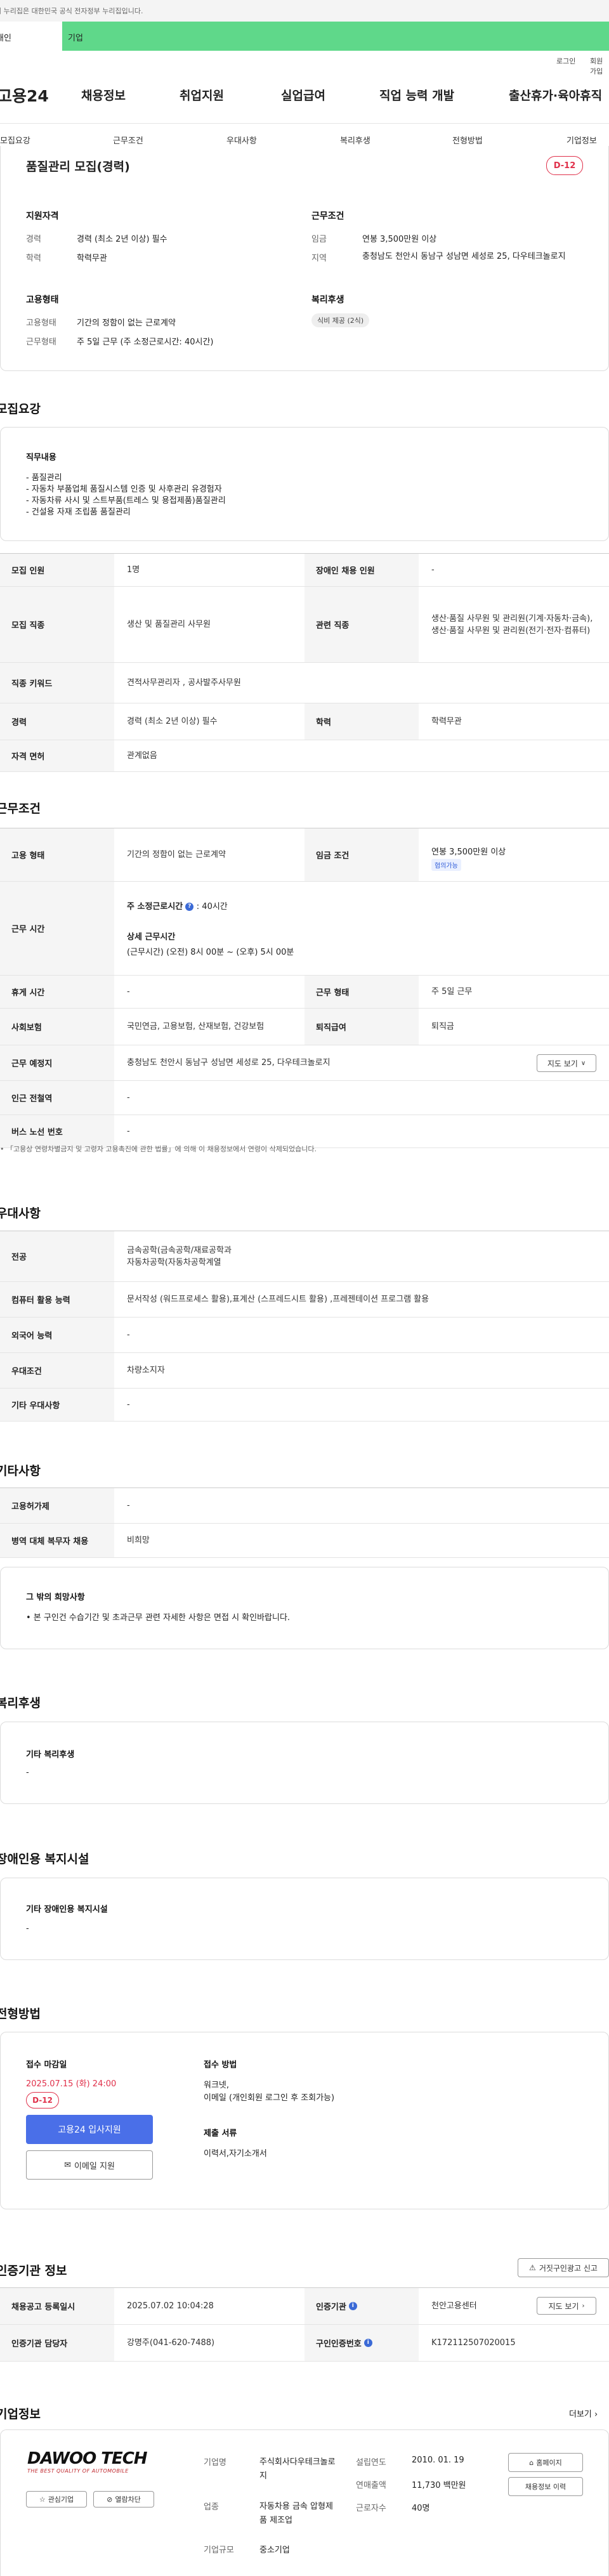 Image resolution: width=609 pixels, height=2576 pixels. Describe the element at coordinates (57, 2499) in the screenshot. I see `favorite-company-button: ☆ 관심기업` at that location.